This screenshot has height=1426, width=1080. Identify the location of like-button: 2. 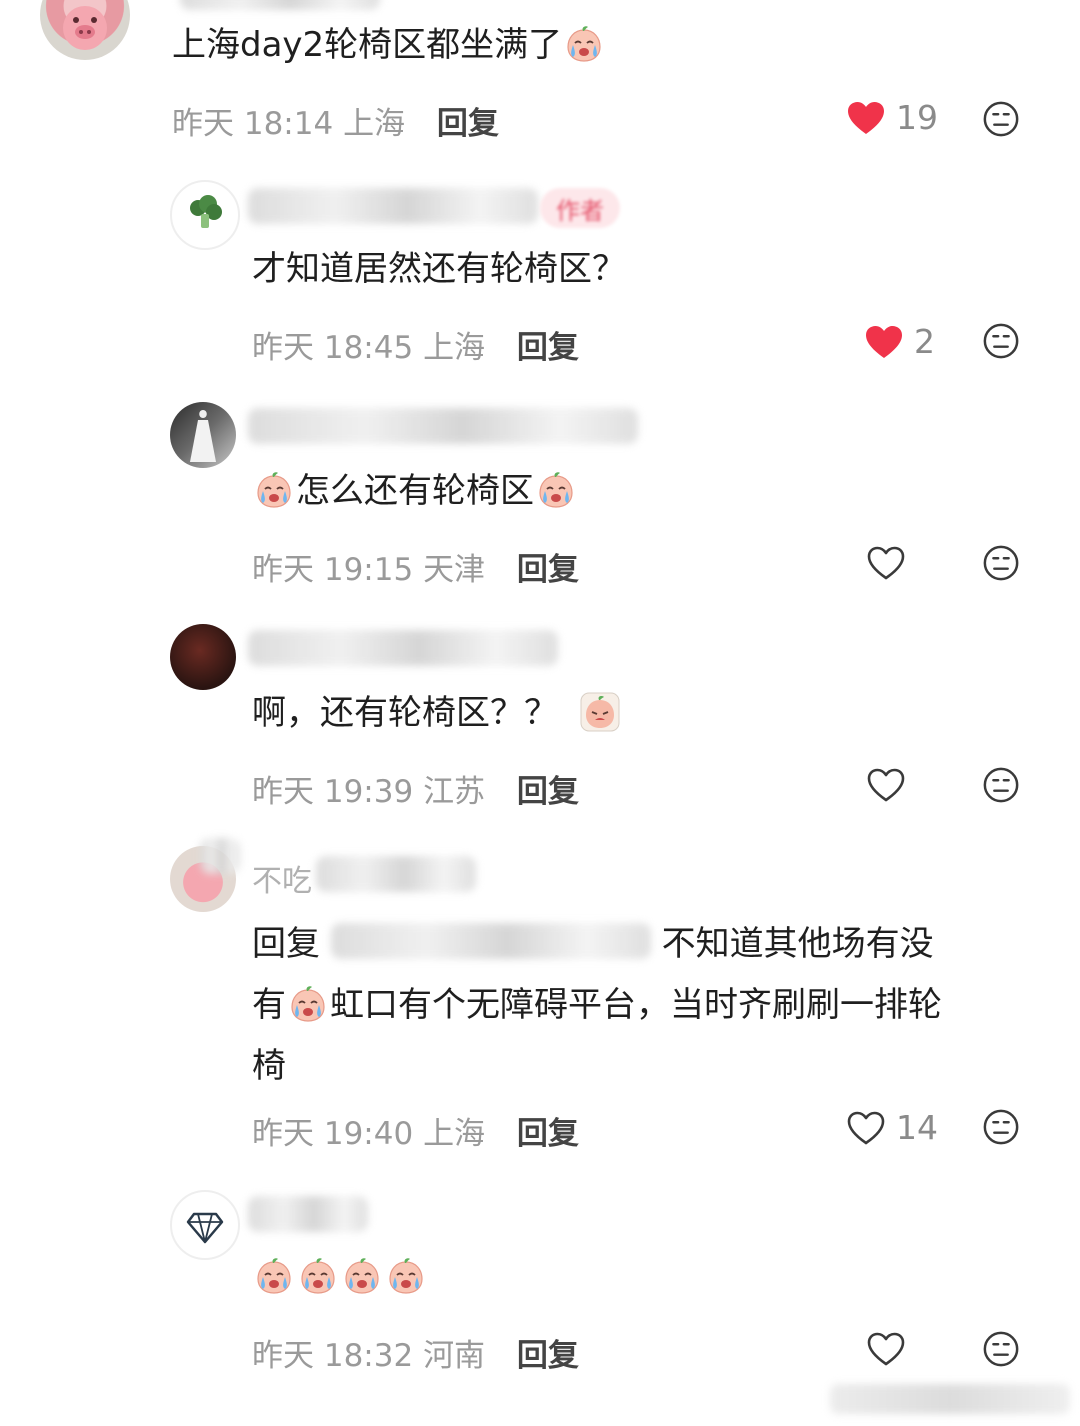
(899, 341).